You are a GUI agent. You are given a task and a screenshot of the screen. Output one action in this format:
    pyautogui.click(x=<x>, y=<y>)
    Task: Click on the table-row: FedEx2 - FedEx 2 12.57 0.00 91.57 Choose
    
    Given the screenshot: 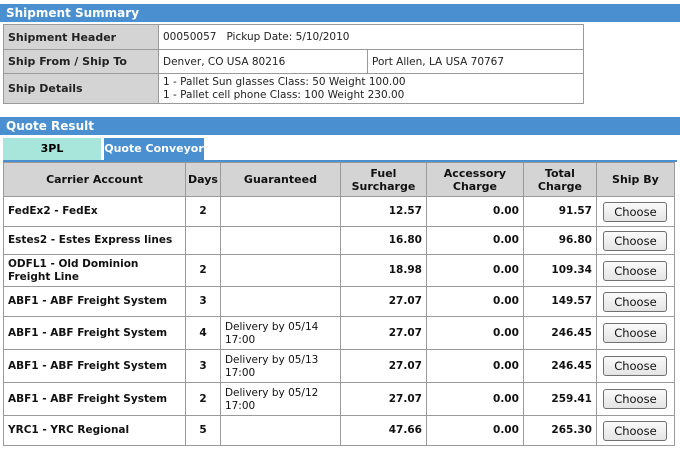 What is the action you would take?
    pyautogui.click(x=339, y=211)
    